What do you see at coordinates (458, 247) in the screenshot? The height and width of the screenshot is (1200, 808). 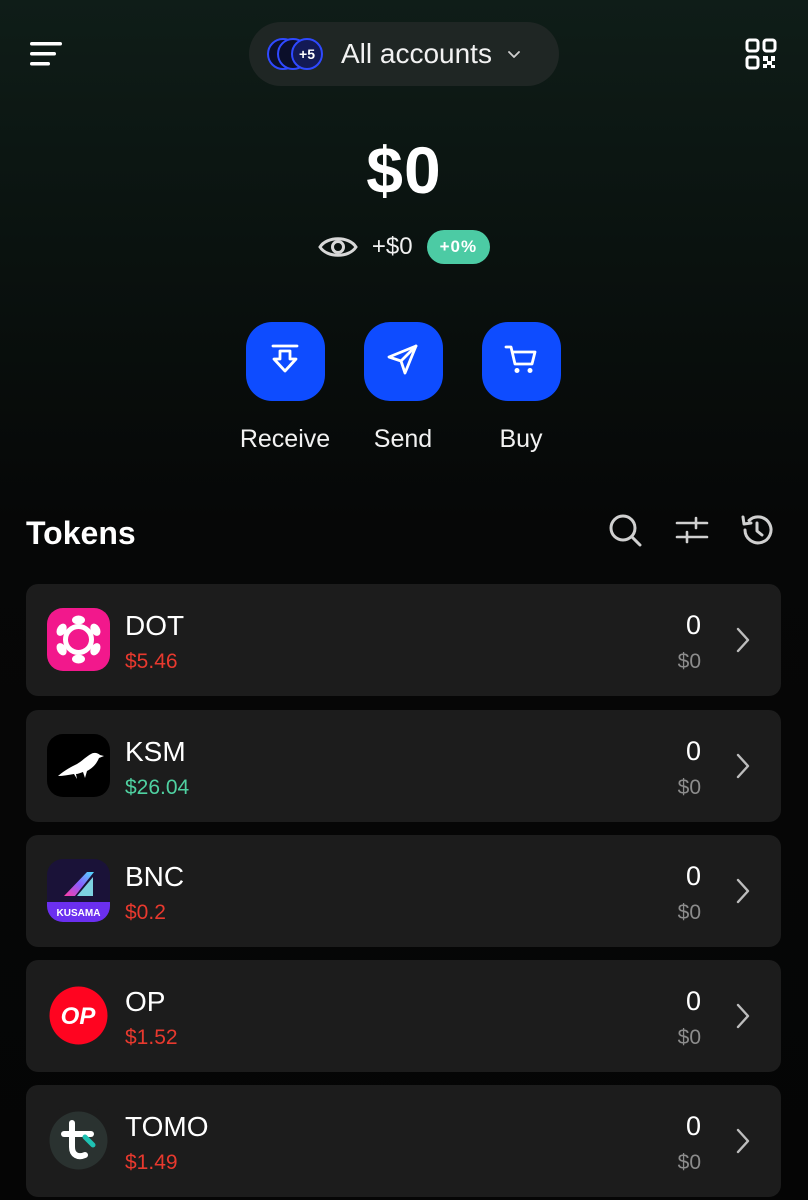 I see `balance-change-percent-badge: +0%` at bounding box center [458, 247].